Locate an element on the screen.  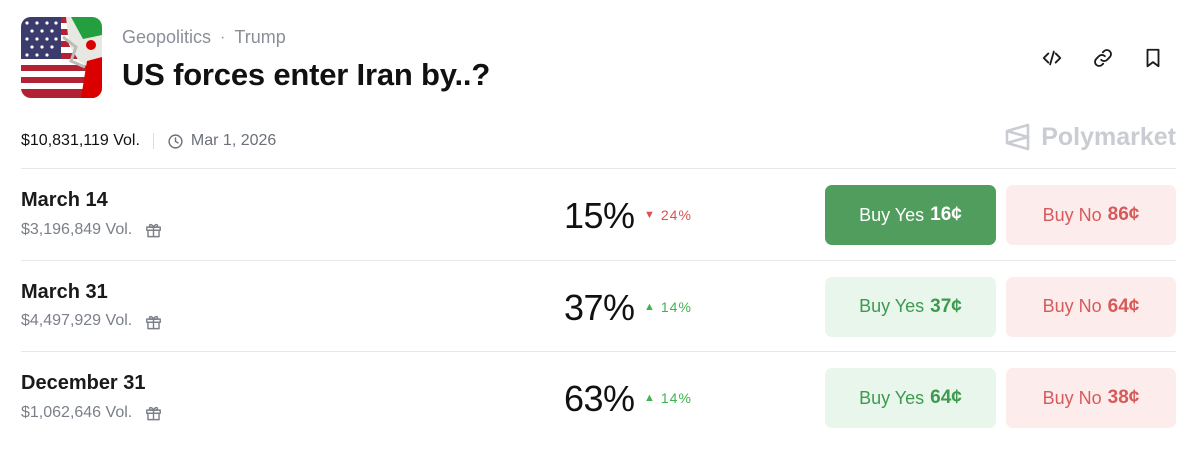
bookmark-button is located at coordinates (1153, 58).